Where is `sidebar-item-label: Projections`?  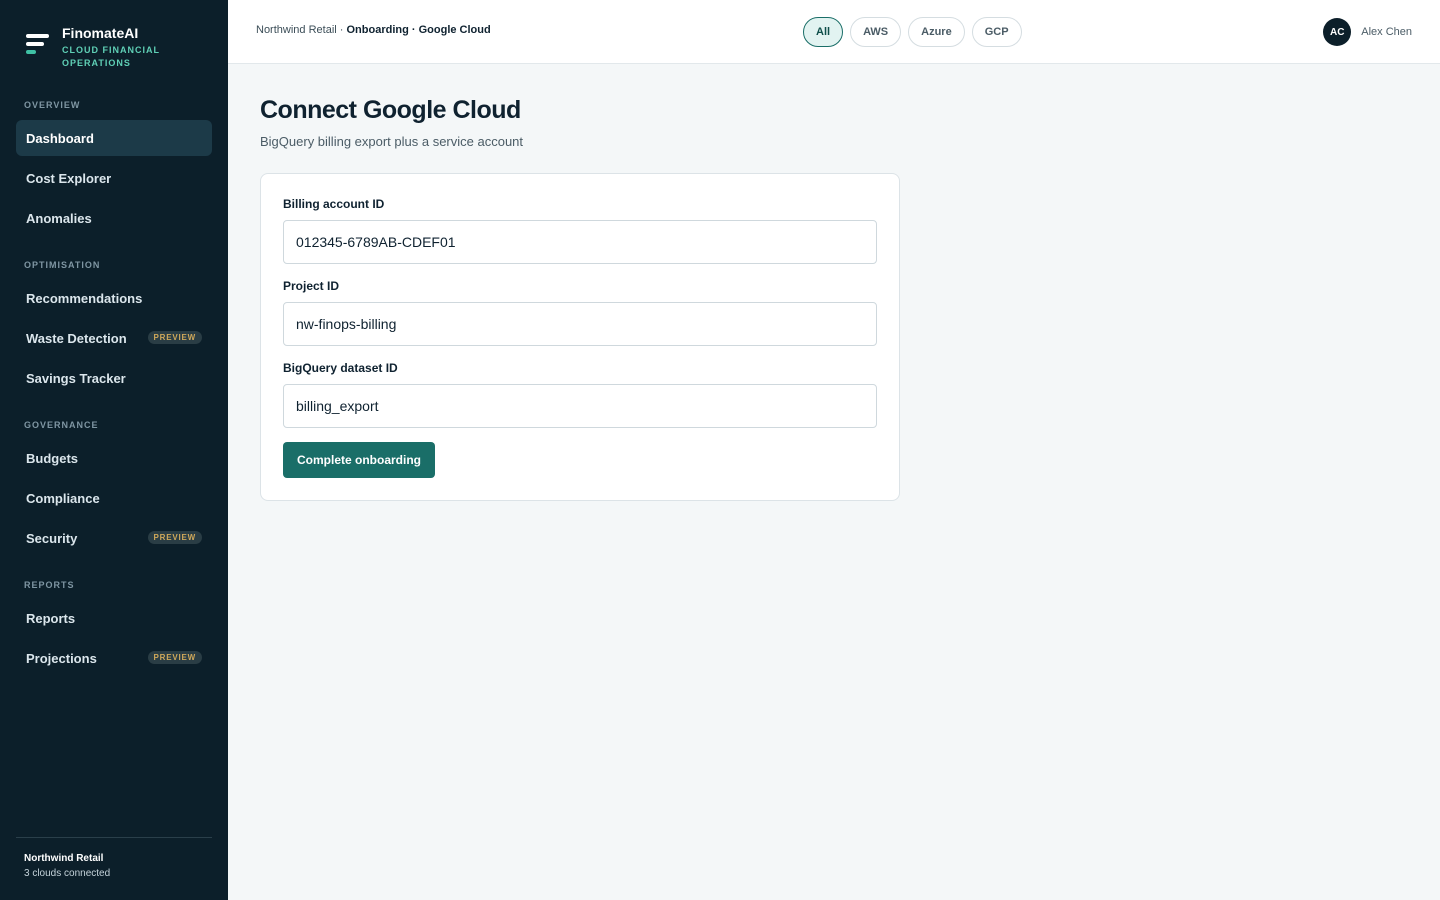 sidebar-item-label: Projections is located at coordinates (61, 658).